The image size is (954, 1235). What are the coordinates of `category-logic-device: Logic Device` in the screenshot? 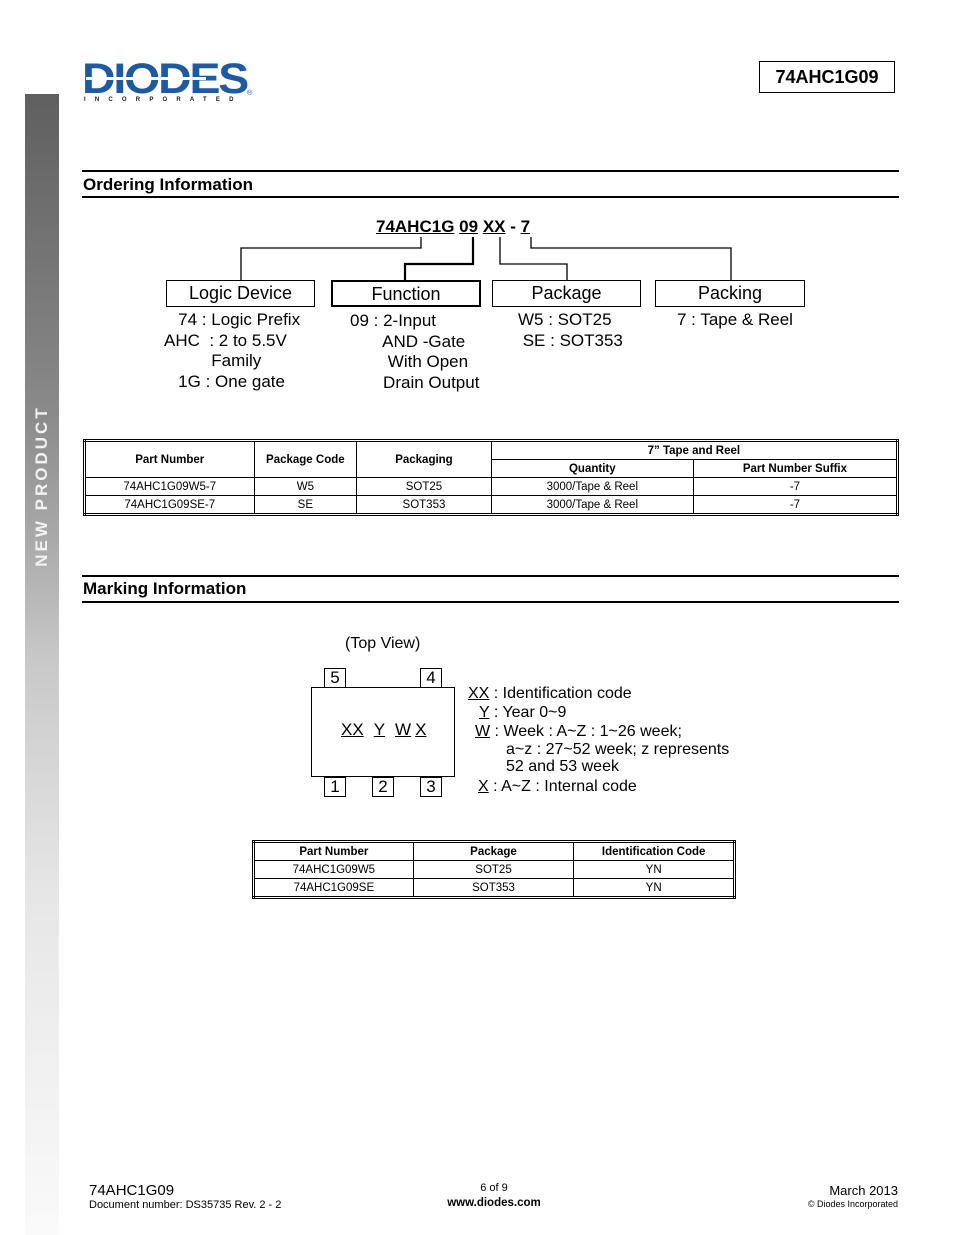 It's located at (240, 293).